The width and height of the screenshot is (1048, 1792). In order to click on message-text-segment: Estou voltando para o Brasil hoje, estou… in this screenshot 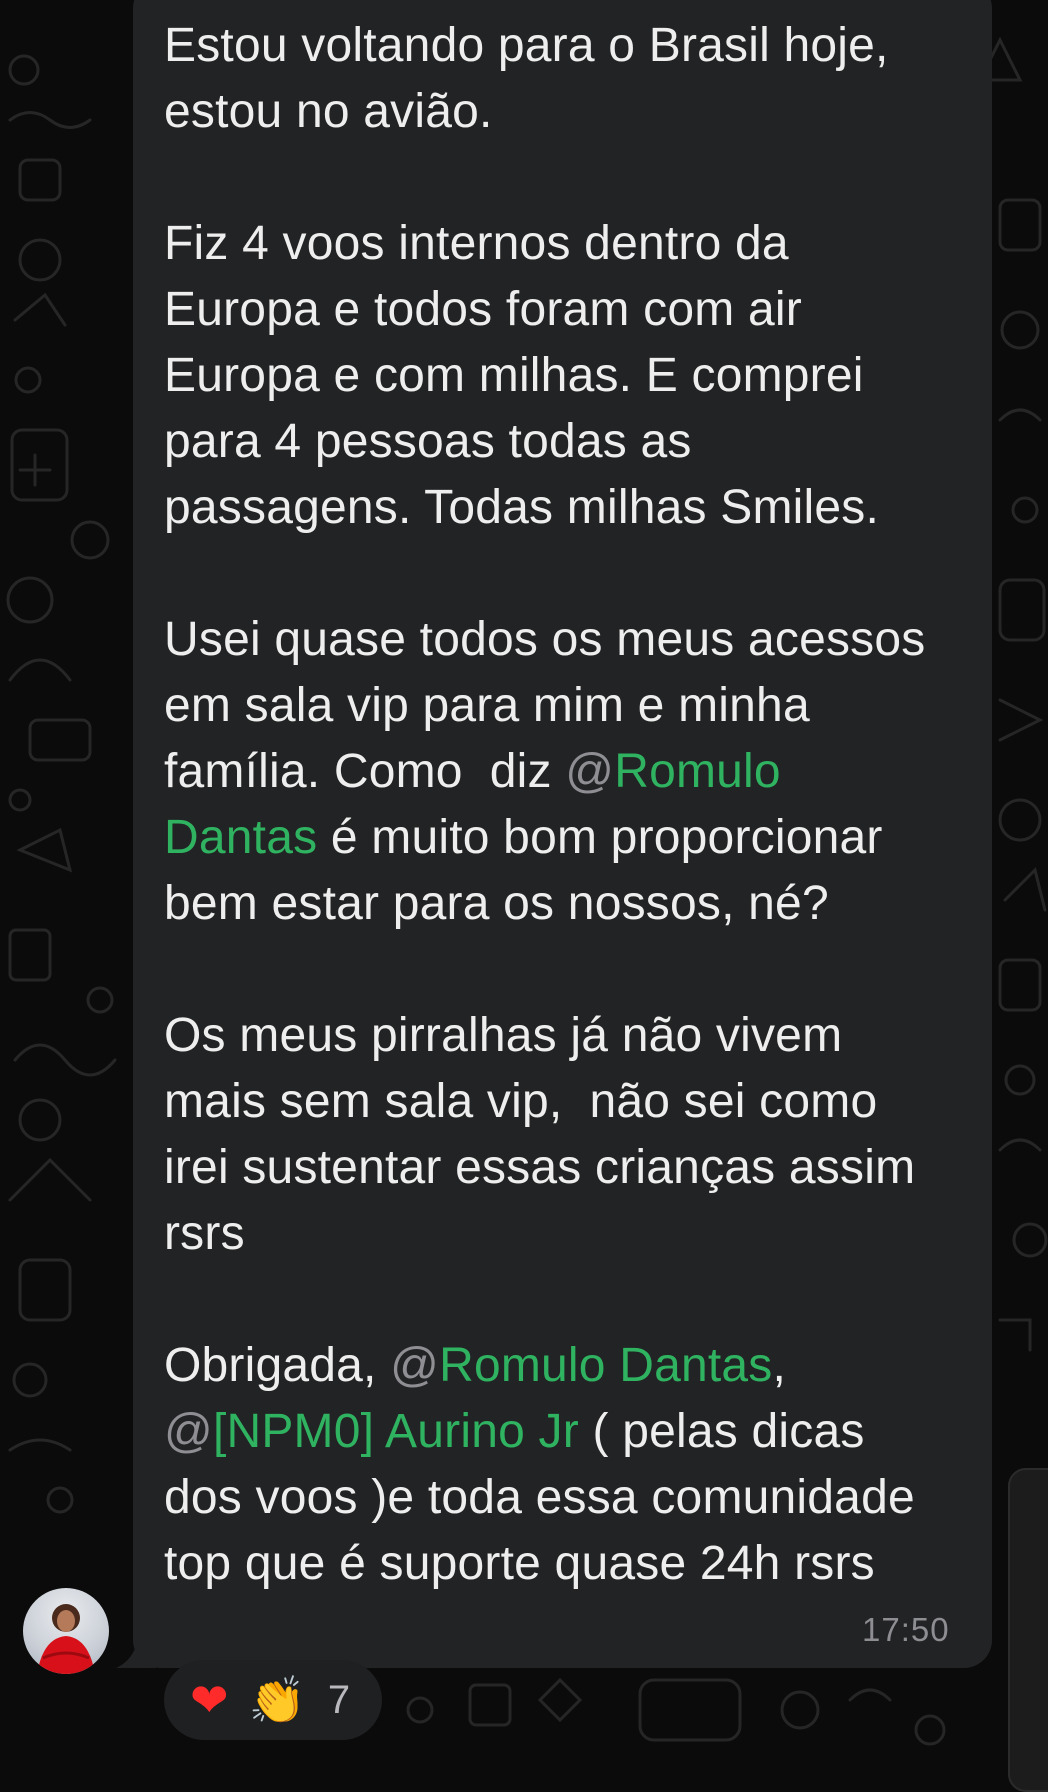, I will do `click(526, 78)`.